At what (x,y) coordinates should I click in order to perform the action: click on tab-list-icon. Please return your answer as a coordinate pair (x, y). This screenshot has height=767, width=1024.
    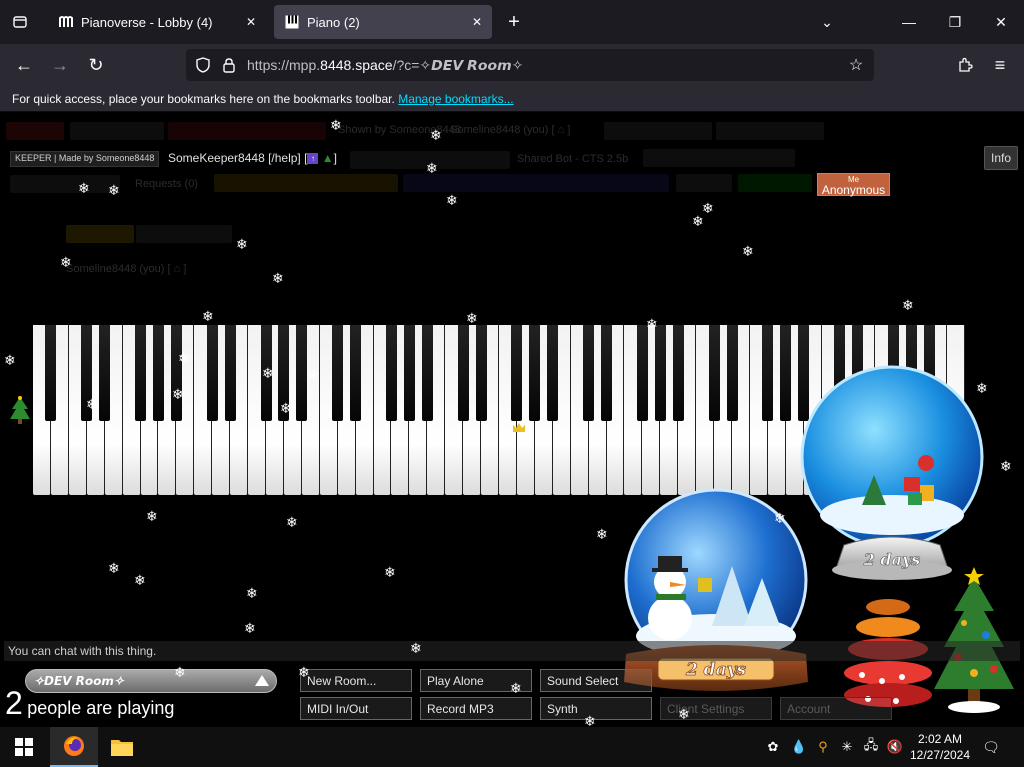
    Looking at the image, I should click on (20, 22).